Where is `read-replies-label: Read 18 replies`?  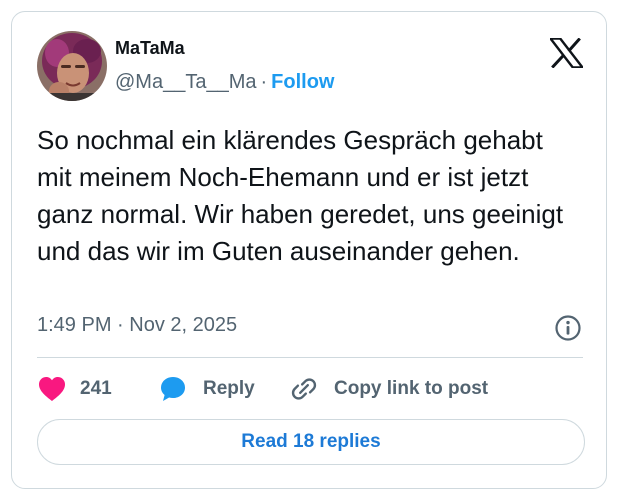
read-replies-label: Read 18 replies is located at coordinates (311, 441).